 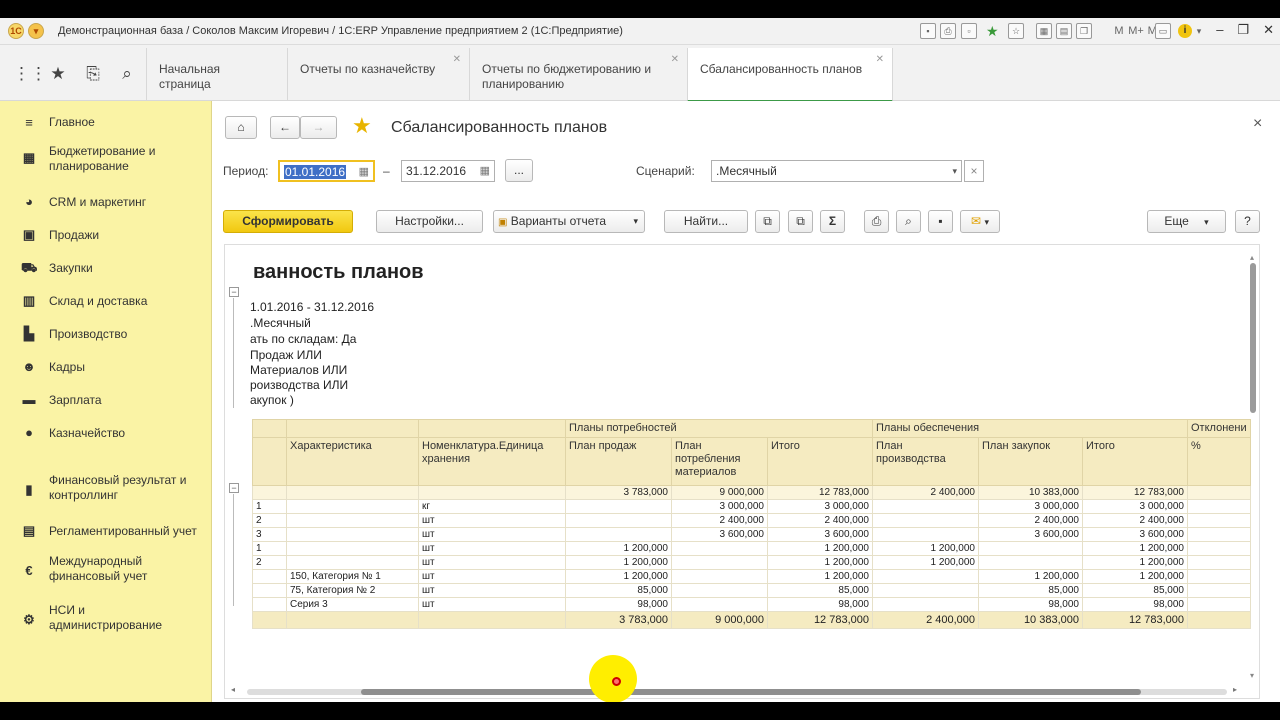 What do you see at coordinates (948, 31) in the screenshot?
I see `print-icon: ⎙` at bounding box center [948, 31].